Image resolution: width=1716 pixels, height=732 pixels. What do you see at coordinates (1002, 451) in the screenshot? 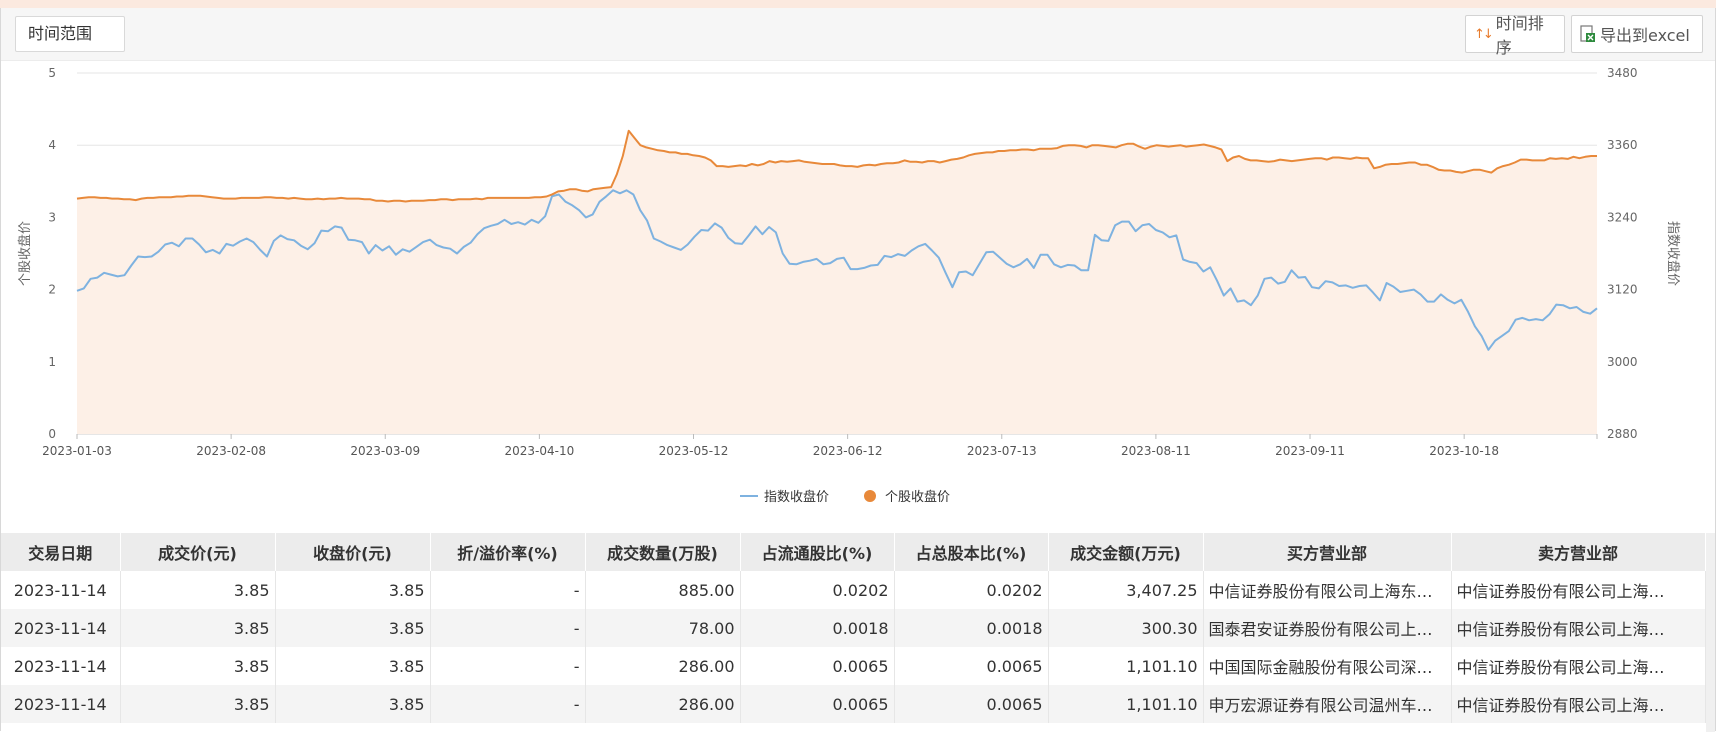
I see `x-tick-label: 2023-07-13` at bounding box center [1002, 451].